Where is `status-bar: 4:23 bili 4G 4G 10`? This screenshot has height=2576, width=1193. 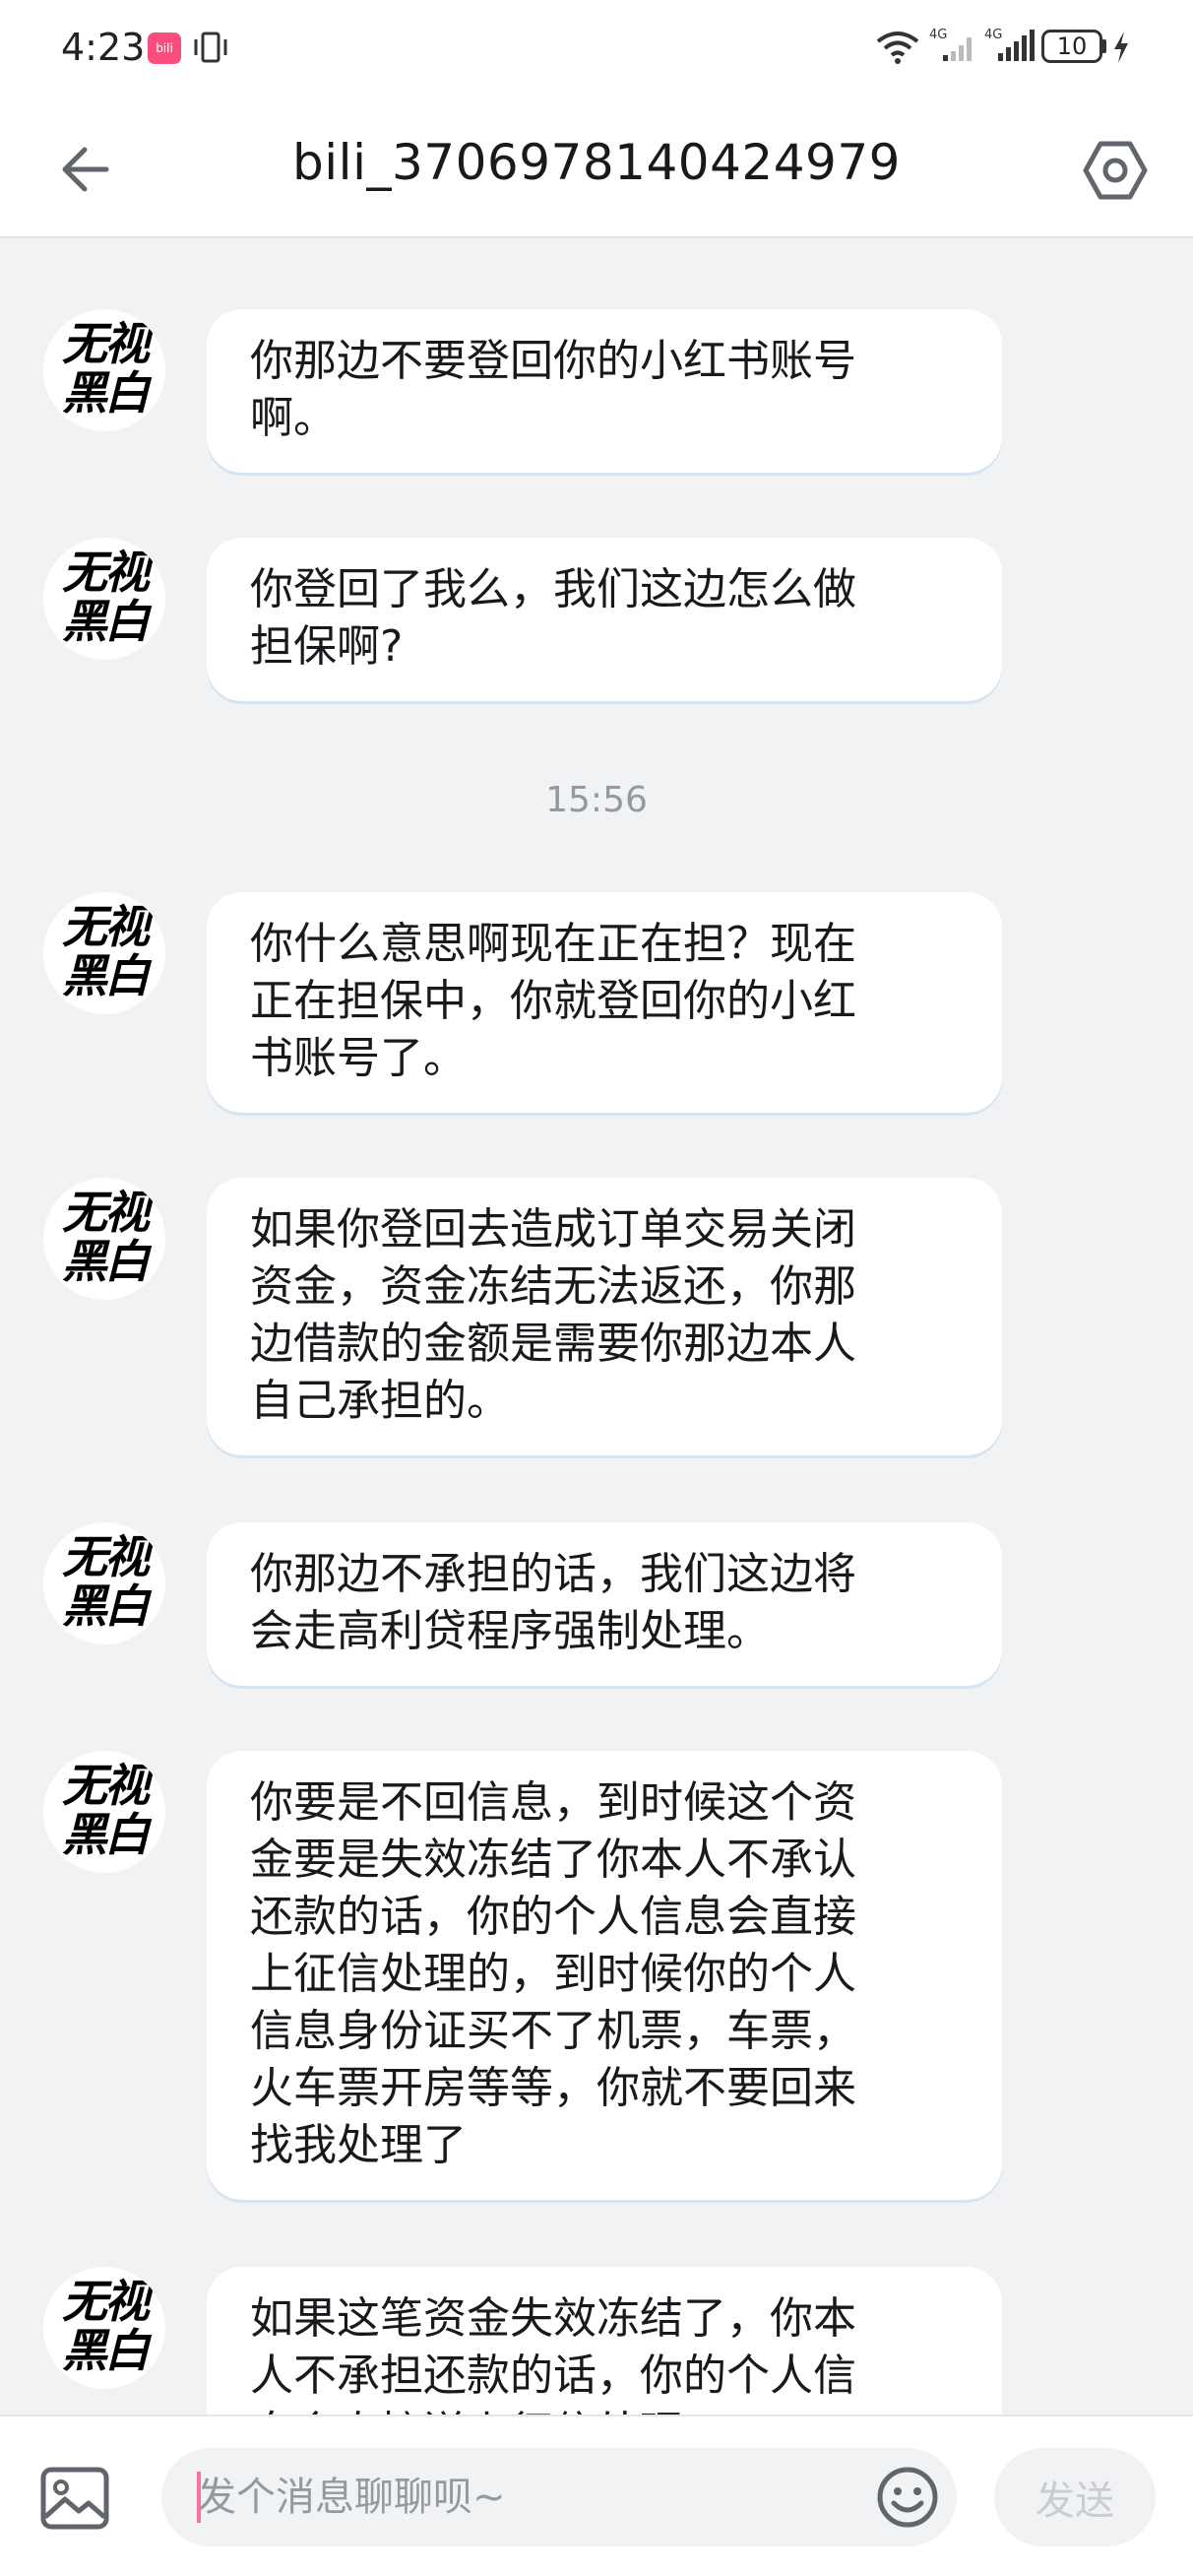
status-bar: 4:23 bili 4G 4G 10 is located at coordinates (596, 49).